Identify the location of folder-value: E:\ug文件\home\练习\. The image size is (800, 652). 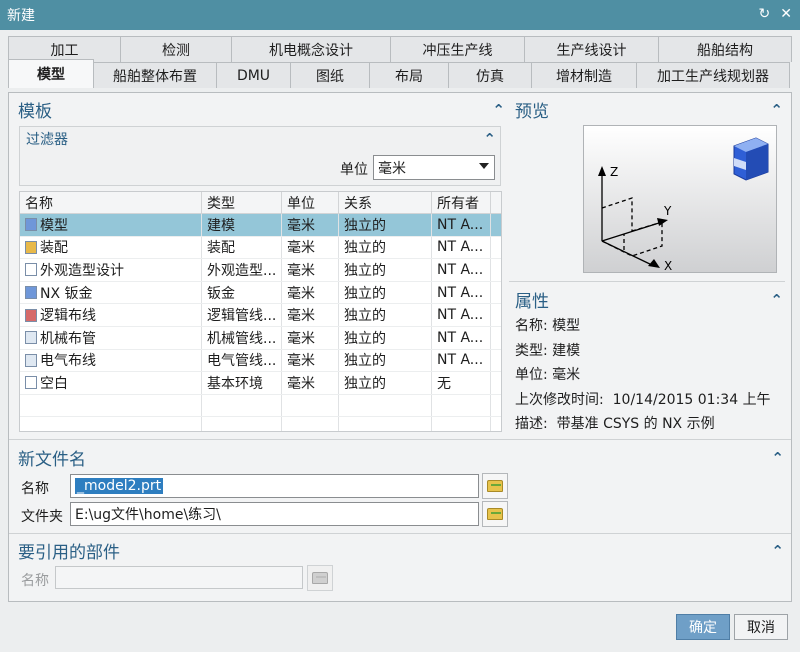
(148, 515).